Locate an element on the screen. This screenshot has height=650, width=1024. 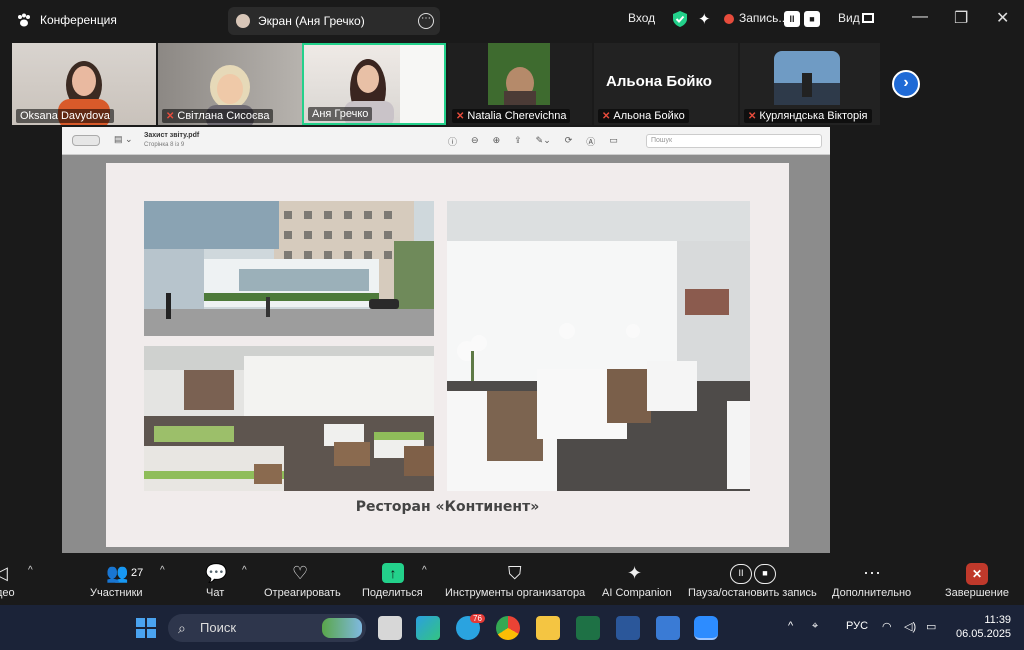
clock-time: 11:39 is located at coordinates (998, 620).